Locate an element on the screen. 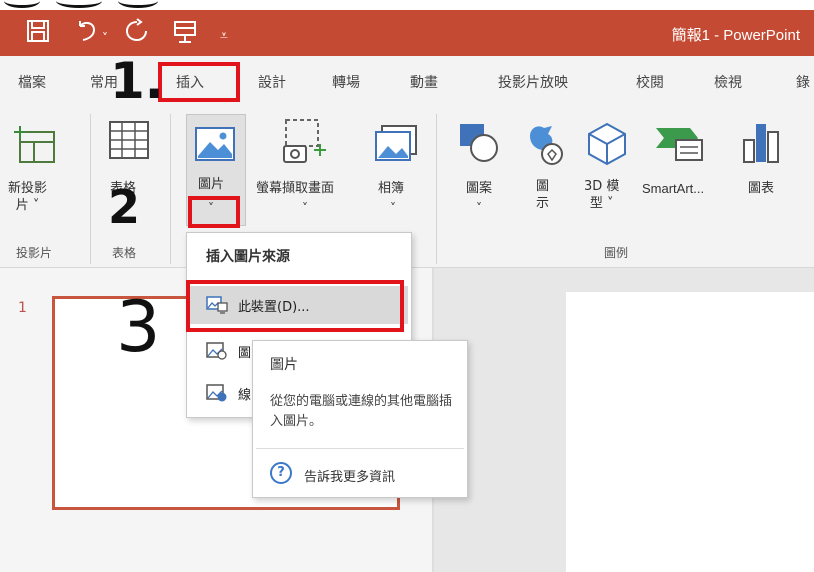 The height and width of the screenshot is (572, 814). album-dropdown-caret: ˅ is located at coordinates (393, 208).